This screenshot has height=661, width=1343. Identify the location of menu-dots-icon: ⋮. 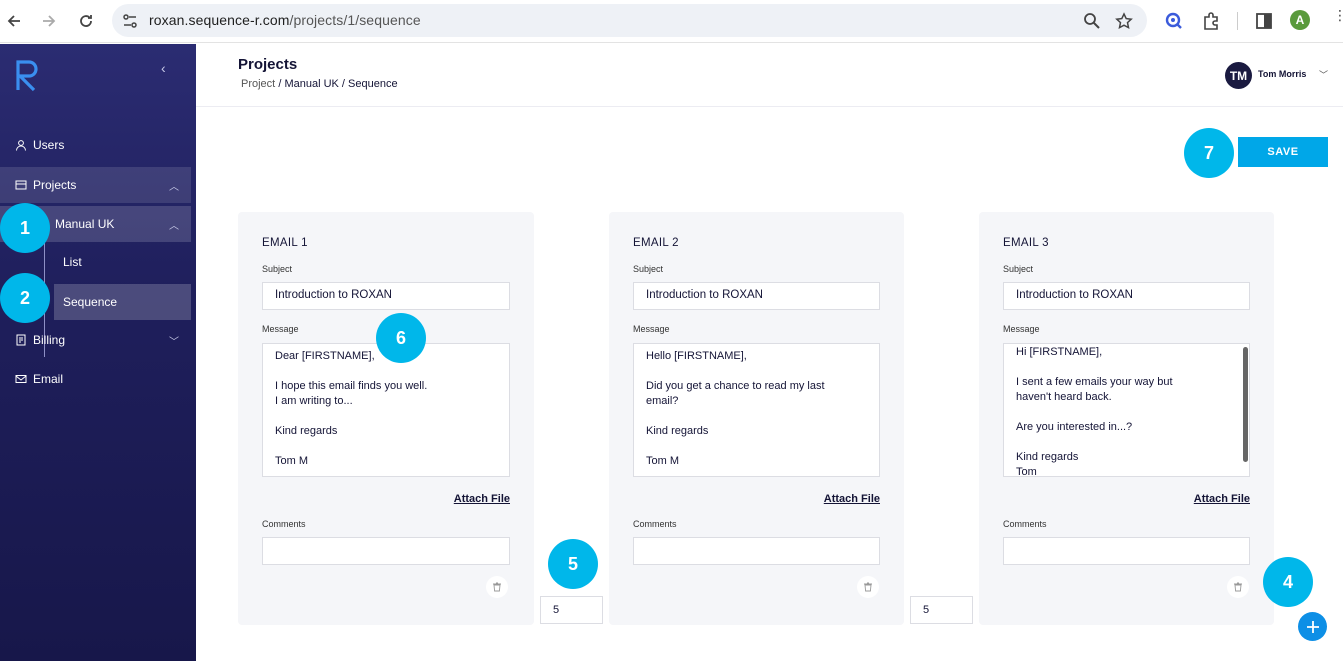
(1338, 15).